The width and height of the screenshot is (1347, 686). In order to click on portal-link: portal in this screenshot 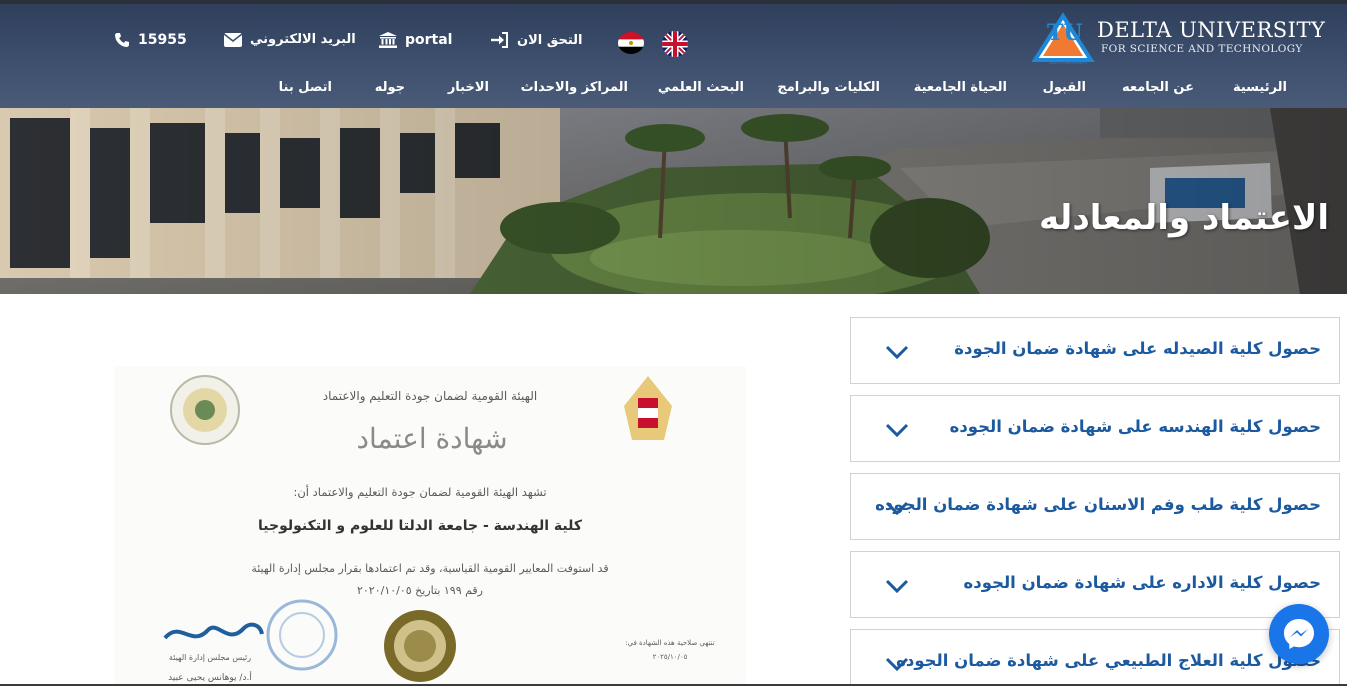, I will do `click(415, 40)`.